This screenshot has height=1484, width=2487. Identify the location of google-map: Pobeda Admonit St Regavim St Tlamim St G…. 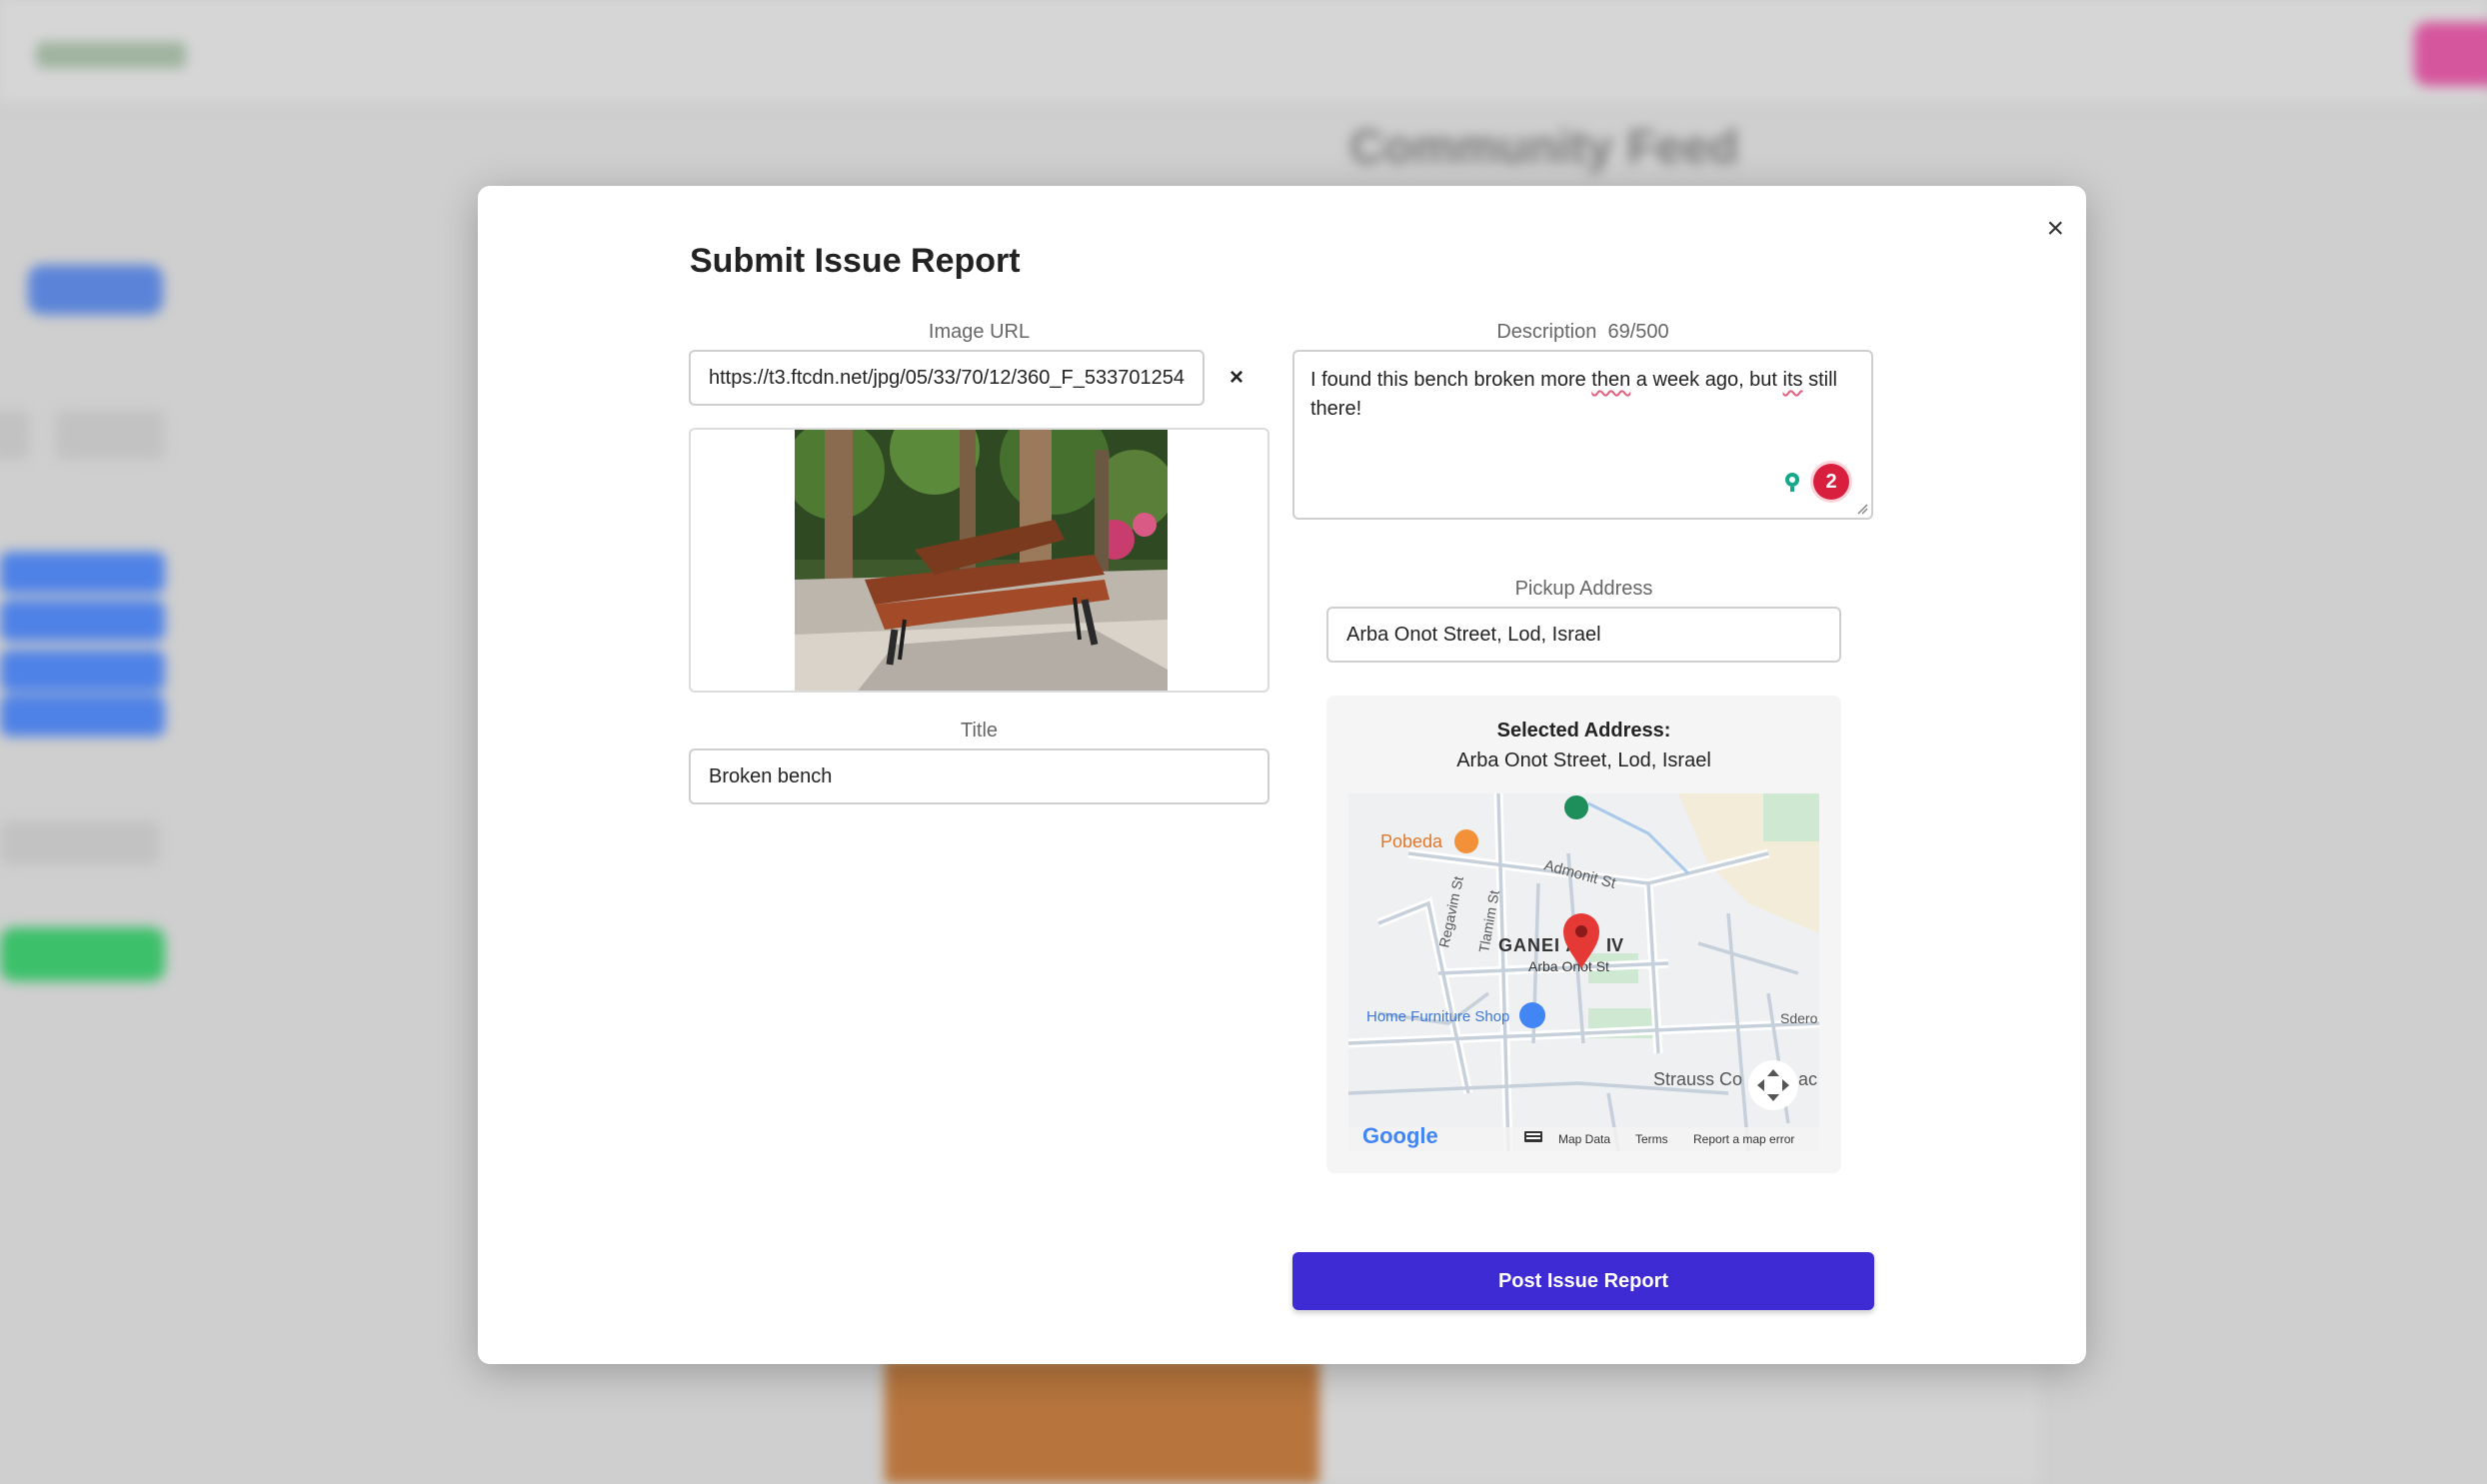
(1584, 972).